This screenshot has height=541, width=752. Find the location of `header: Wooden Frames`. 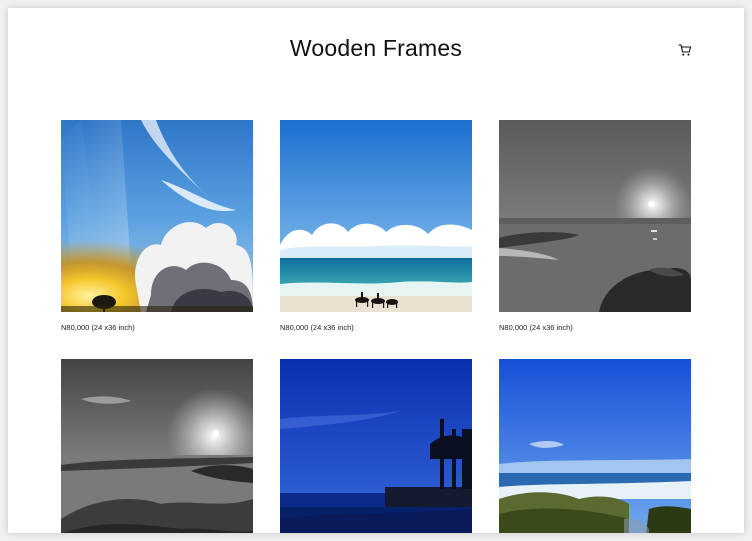

header: Wooden Frames is located at coordinates (376, 48).